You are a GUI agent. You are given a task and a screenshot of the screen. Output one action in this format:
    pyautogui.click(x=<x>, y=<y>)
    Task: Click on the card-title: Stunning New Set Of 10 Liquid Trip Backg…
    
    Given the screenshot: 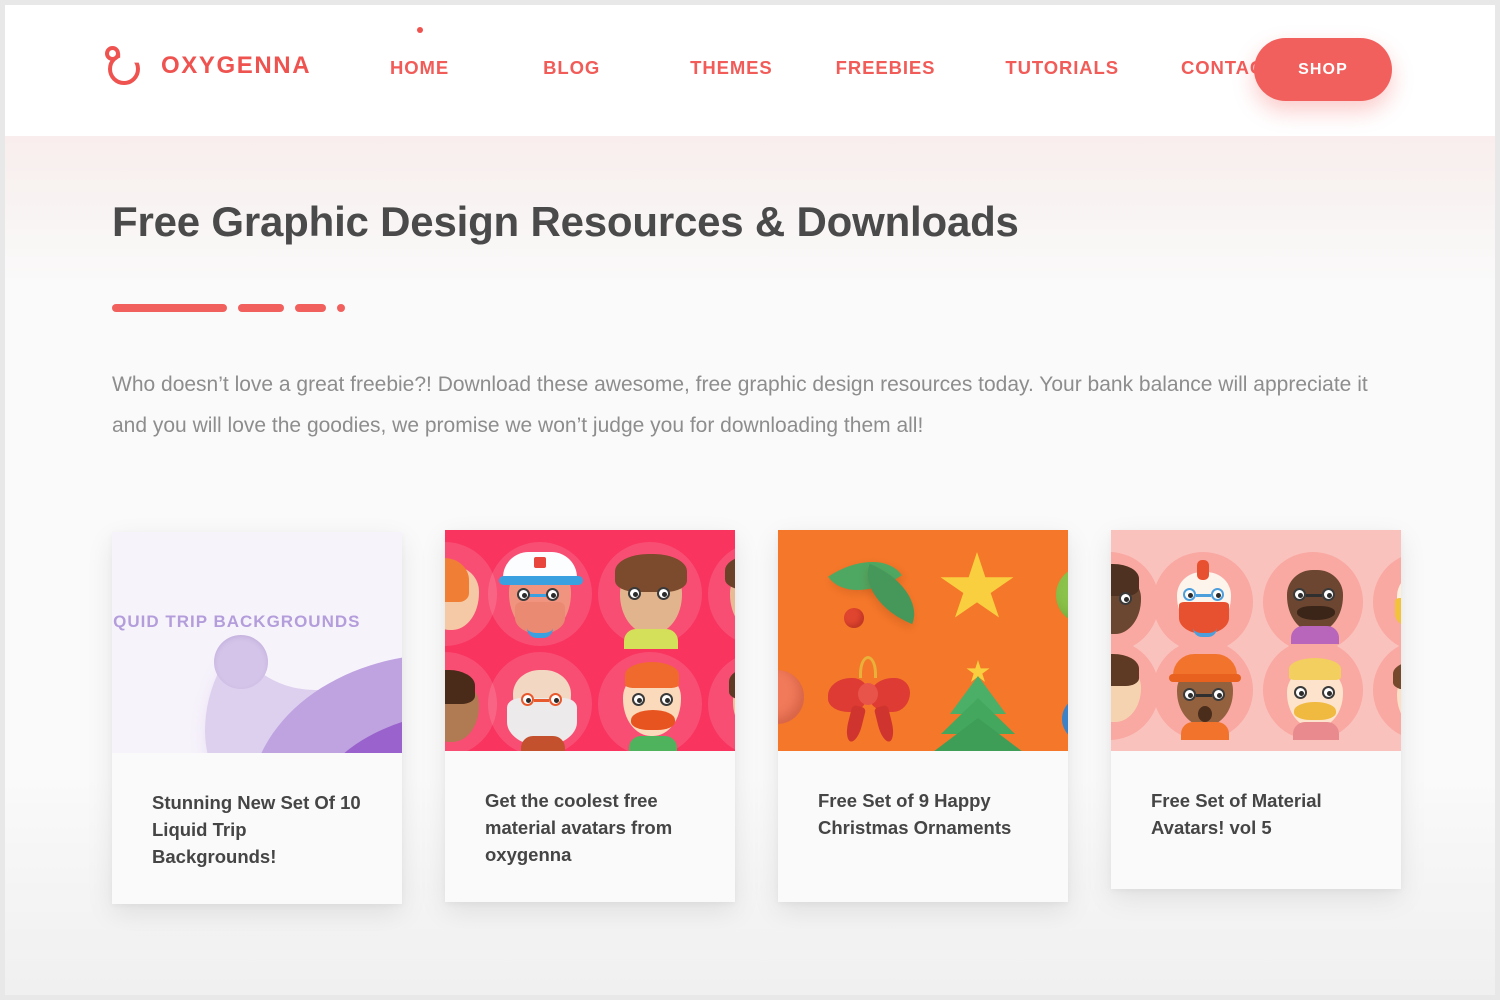 What is the action you would take?
    pyautogui.click(x=256, y=829)
    